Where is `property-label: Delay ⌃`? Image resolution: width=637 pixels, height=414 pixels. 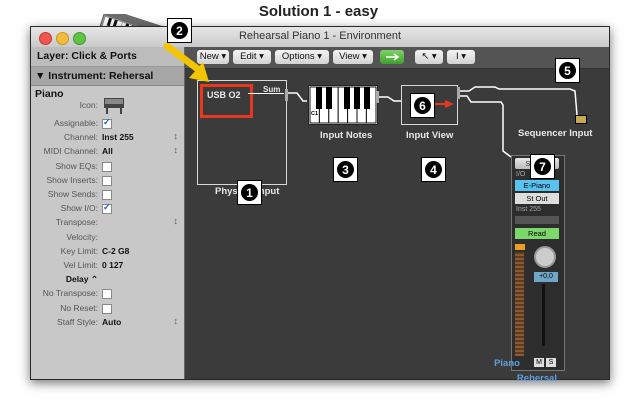
property-label: Delay ⌃ is located at coordinates (81, 279).